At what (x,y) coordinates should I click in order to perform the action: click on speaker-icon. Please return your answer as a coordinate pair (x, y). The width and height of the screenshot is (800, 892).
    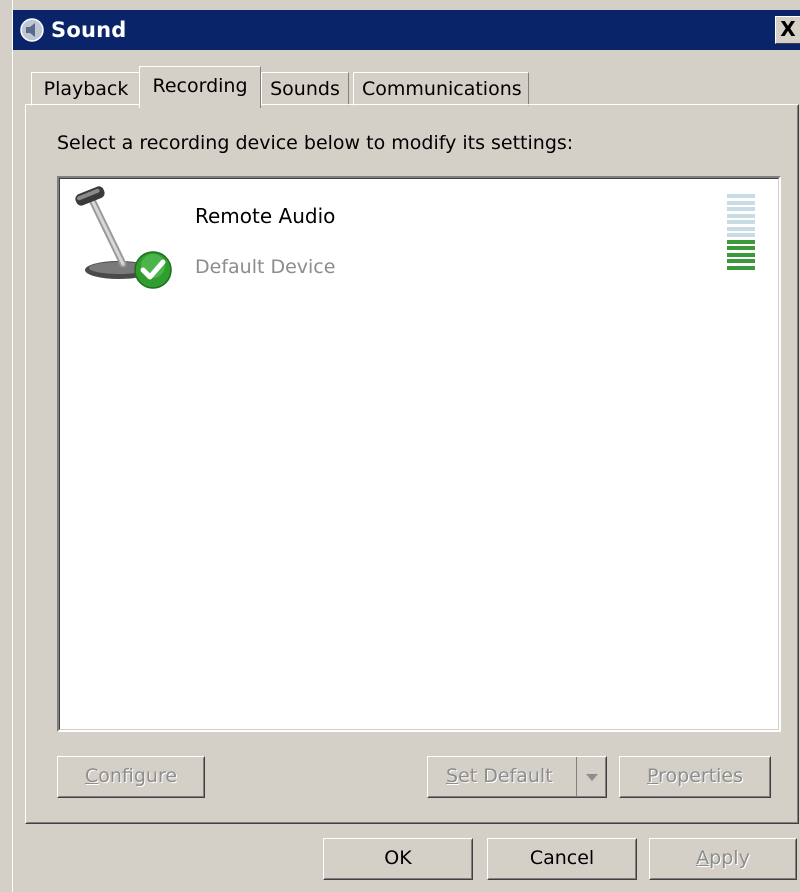
    Looking at the image, I should click on (32, 30).